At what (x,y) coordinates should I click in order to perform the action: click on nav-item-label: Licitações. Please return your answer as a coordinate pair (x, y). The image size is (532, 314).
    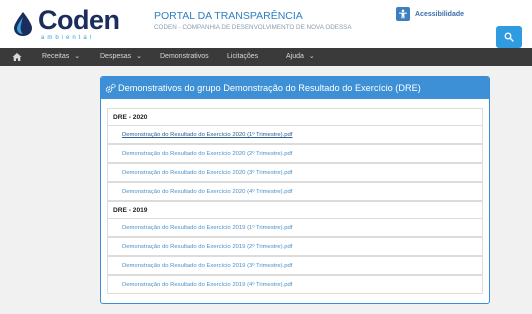
    Looking at the image, I should click on (243, 56).